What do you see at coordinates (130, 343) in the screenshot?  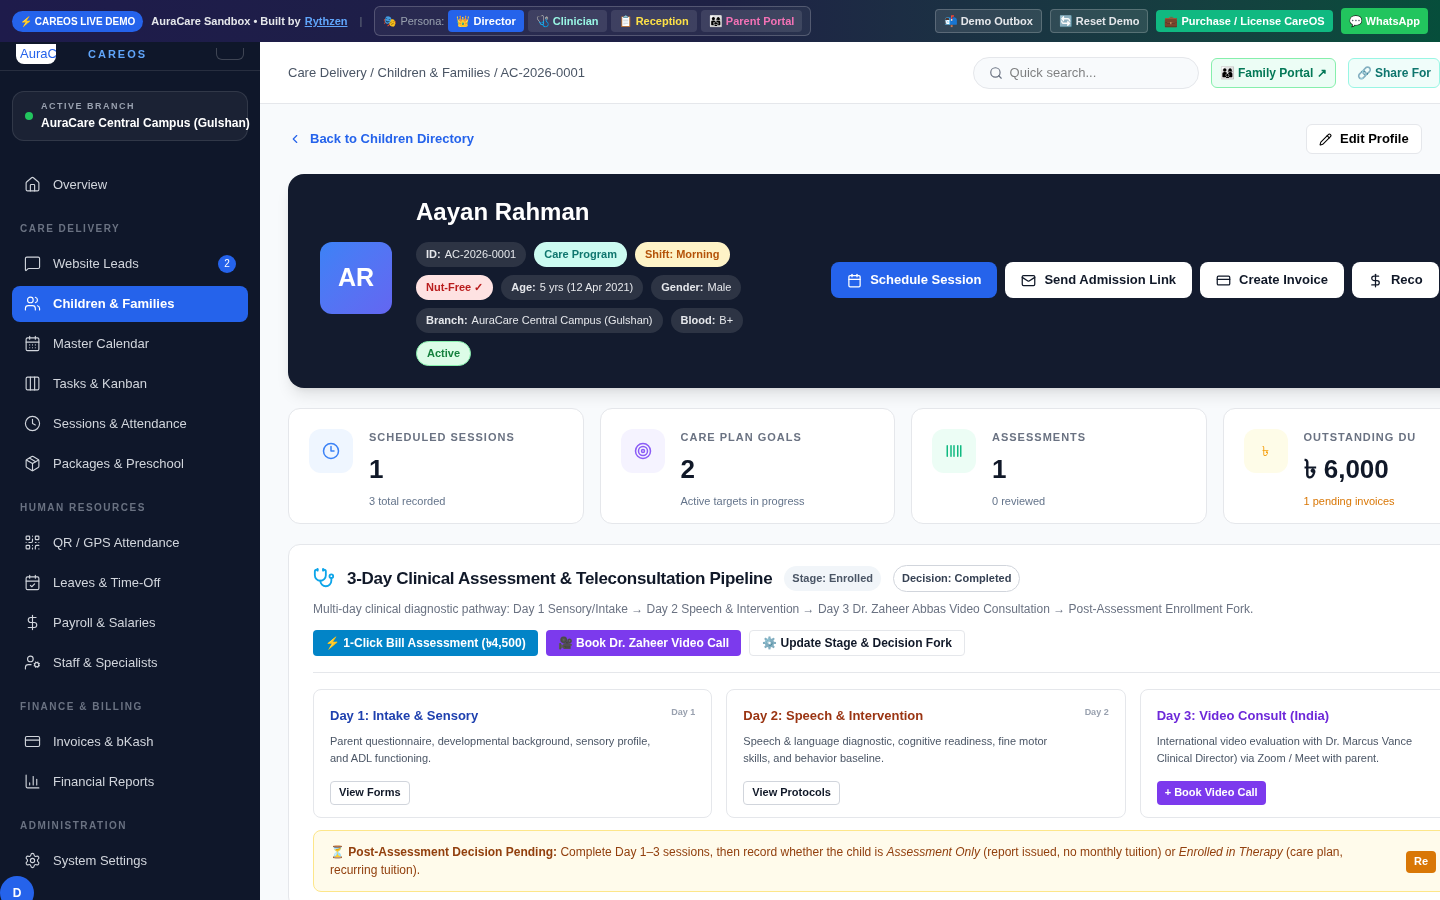 I see `nav-item: Master Calendar` at bounding box center [130, 343].